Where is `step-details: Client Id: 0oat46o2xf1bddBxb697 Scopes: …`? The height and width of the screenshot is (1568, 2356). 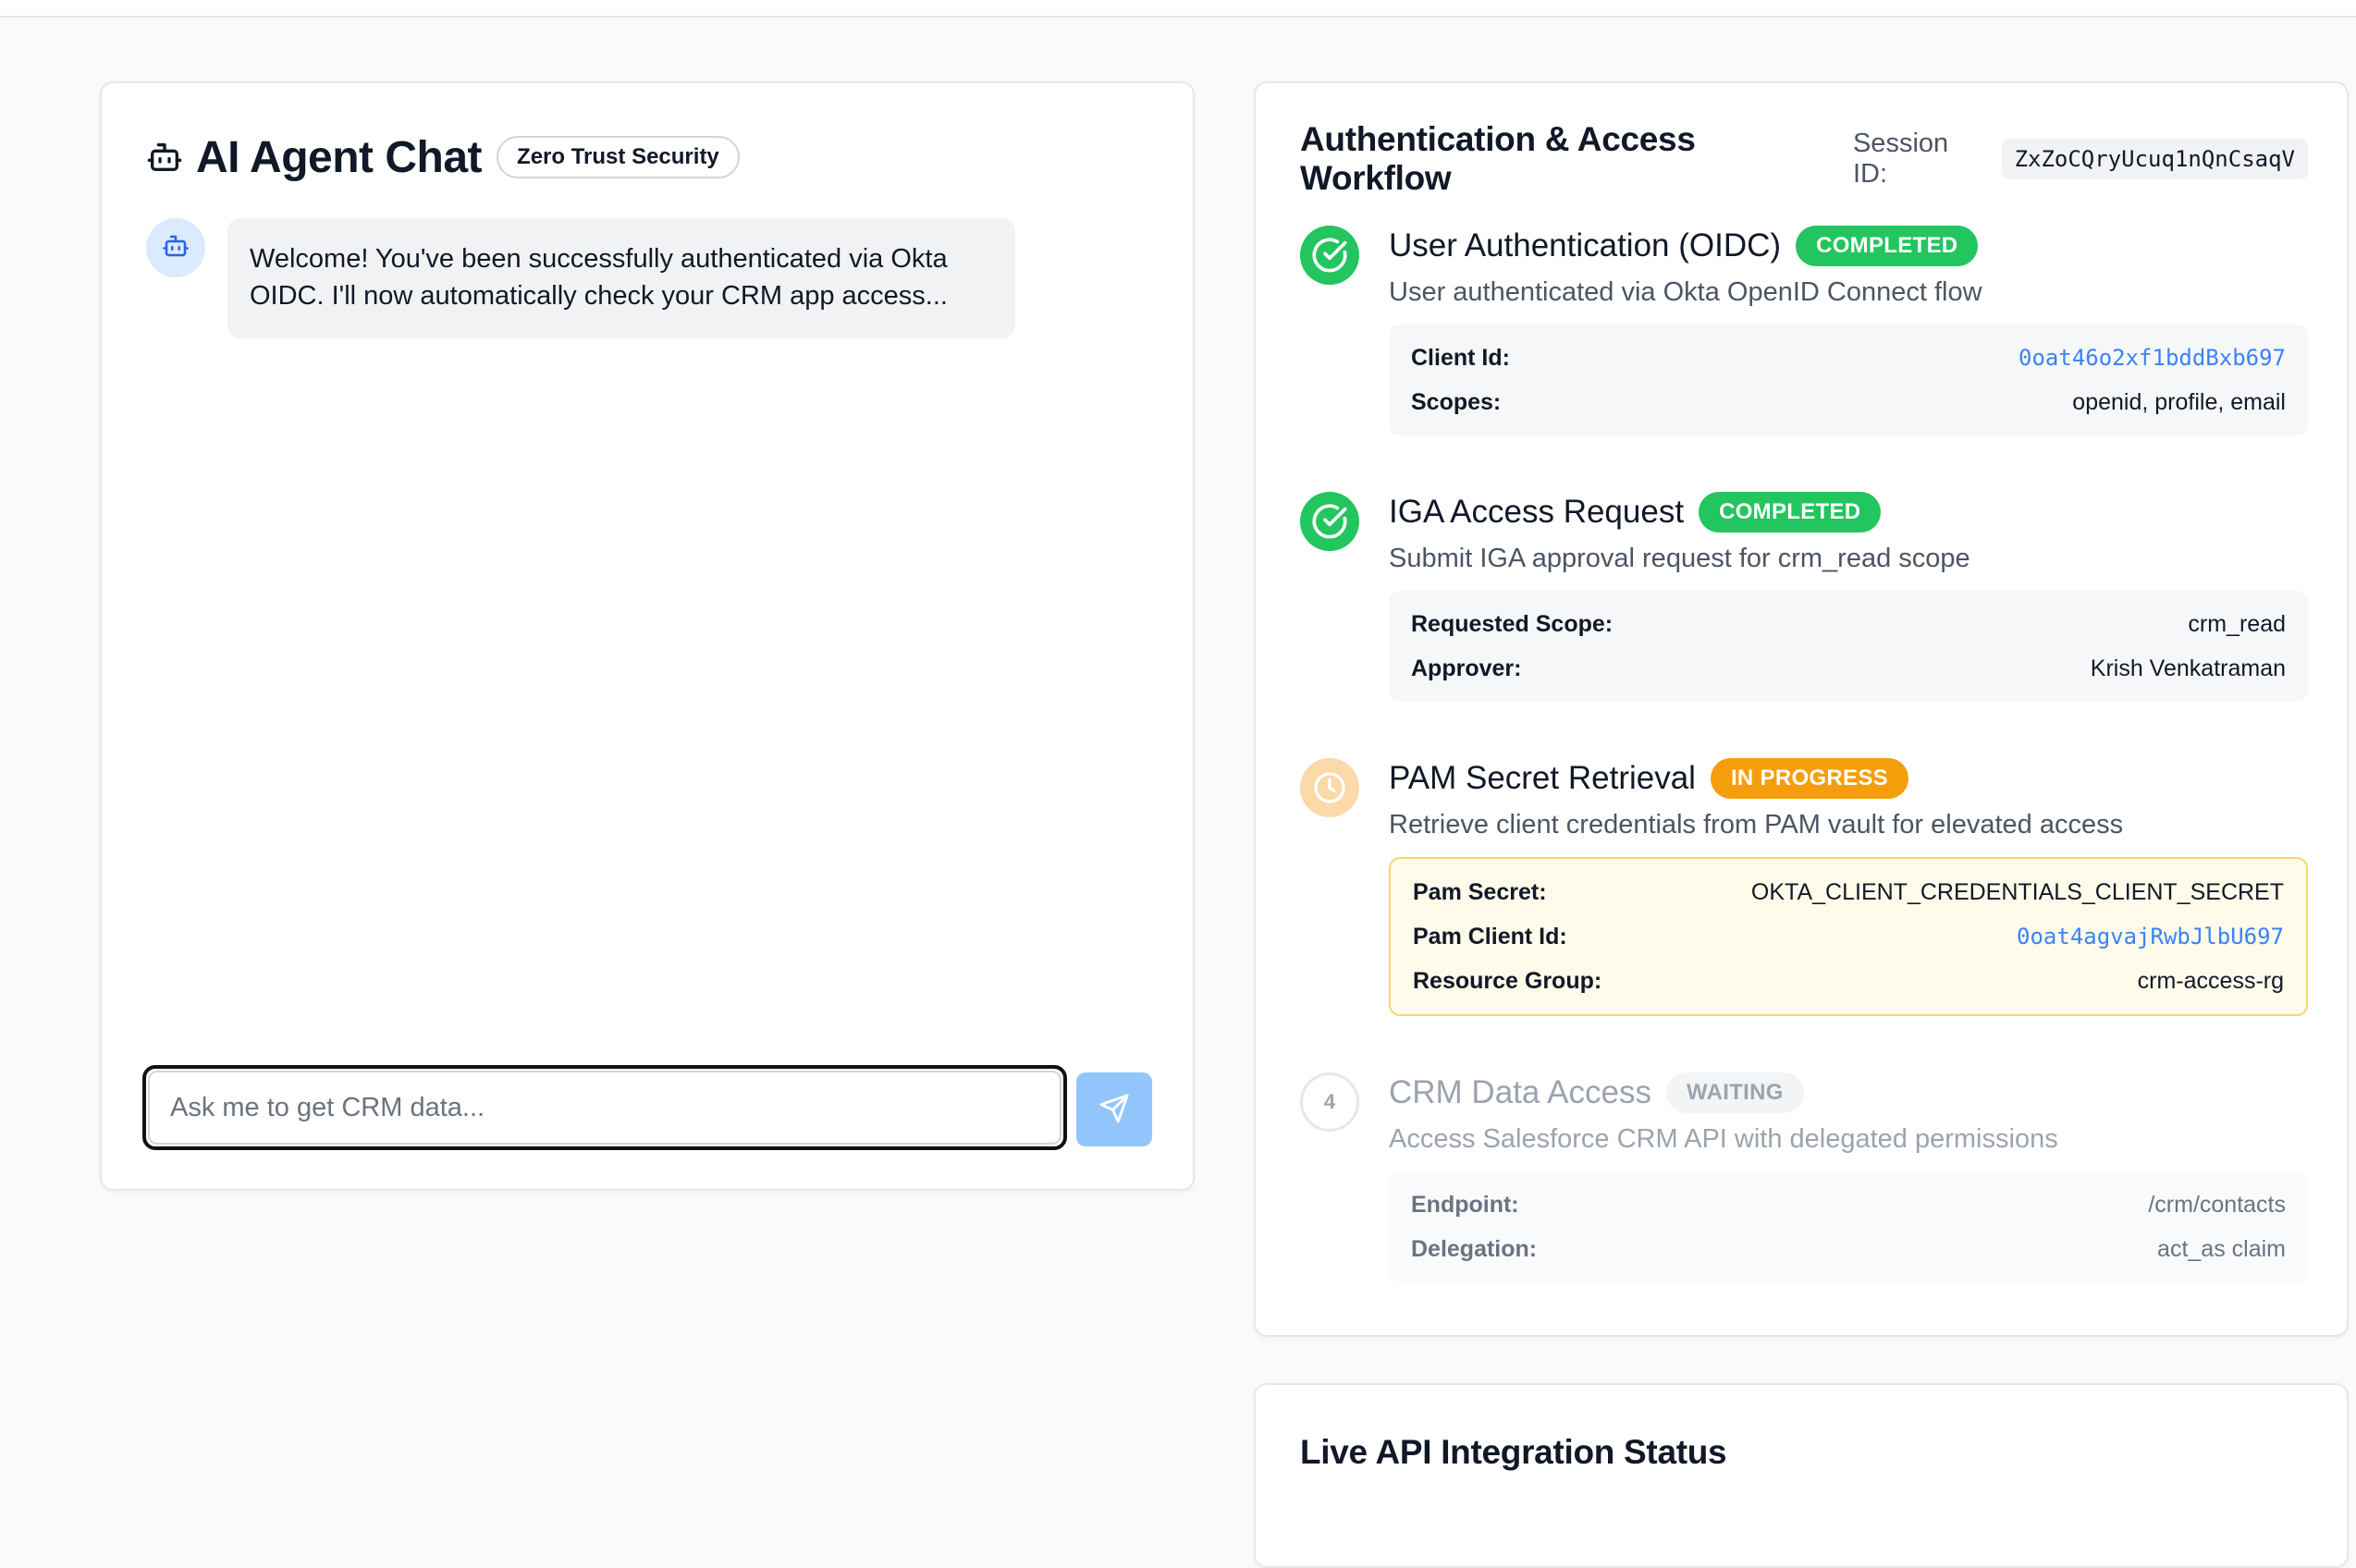 step-details: Client Id: 0oat46o2xf1bddBxb697 Scopes: … is located at coordinates (1848, 380).